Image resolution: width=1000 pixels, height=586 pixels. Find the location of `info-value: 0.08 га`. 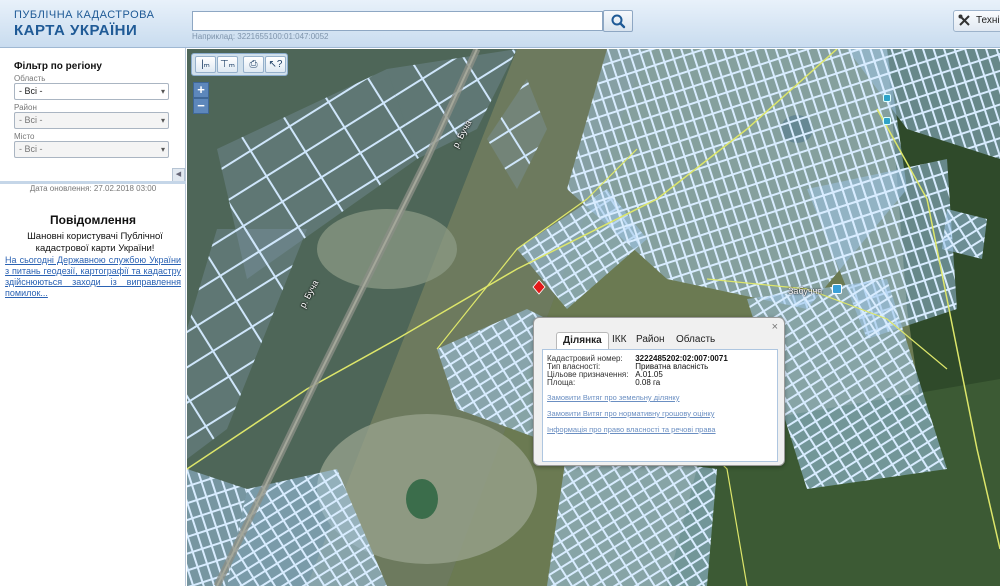

info-value: 0.08 га is located at coordinates (648, 382).